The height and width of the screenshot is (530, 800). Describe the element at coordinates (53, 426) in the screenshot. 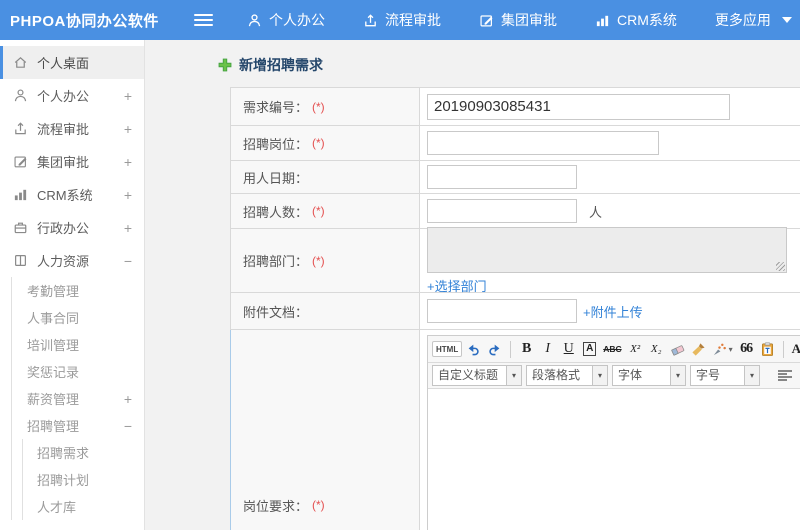

I see `sidebar-label: 招聘管理` at that location.